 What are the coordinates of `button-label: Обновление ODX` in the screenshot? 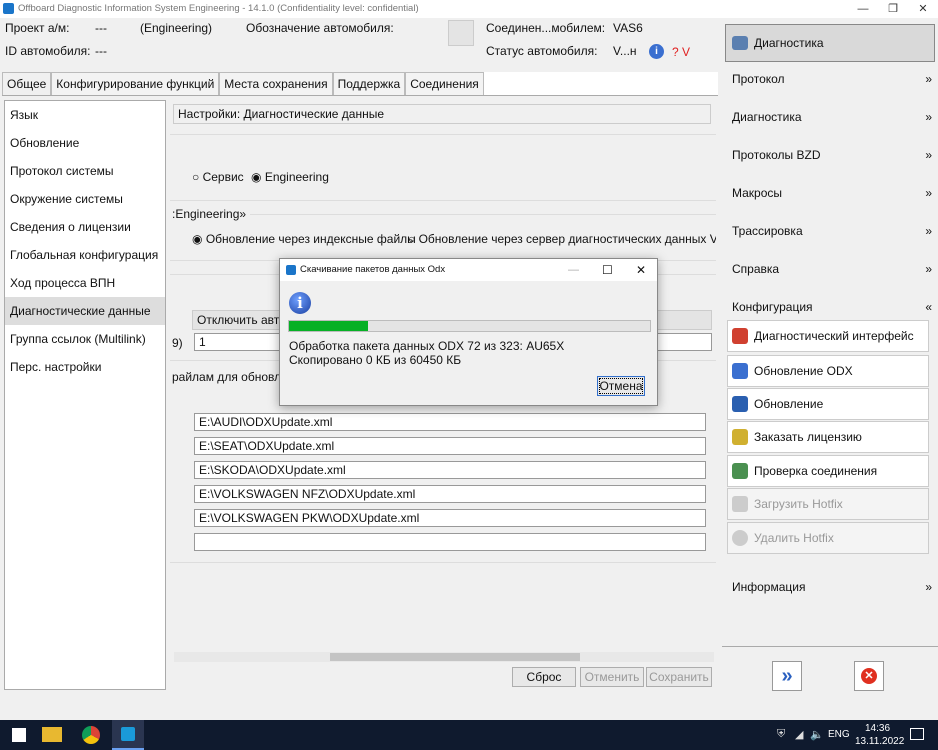 It's located at (803, 371).